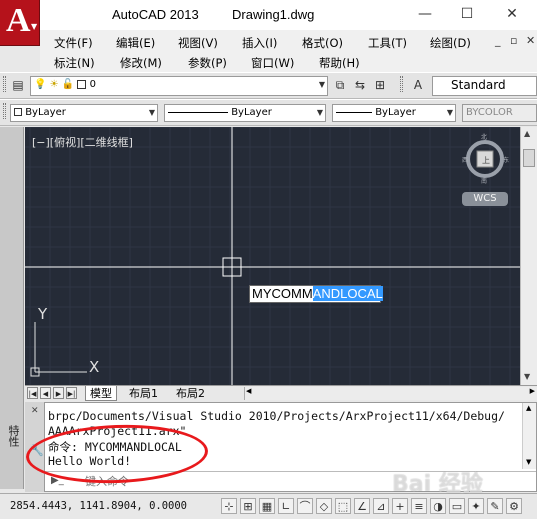  What do you see at coordinates (362, 506) in the screenshot?
I see `otrack-icon: ∠` at bounding box center [362, 506].